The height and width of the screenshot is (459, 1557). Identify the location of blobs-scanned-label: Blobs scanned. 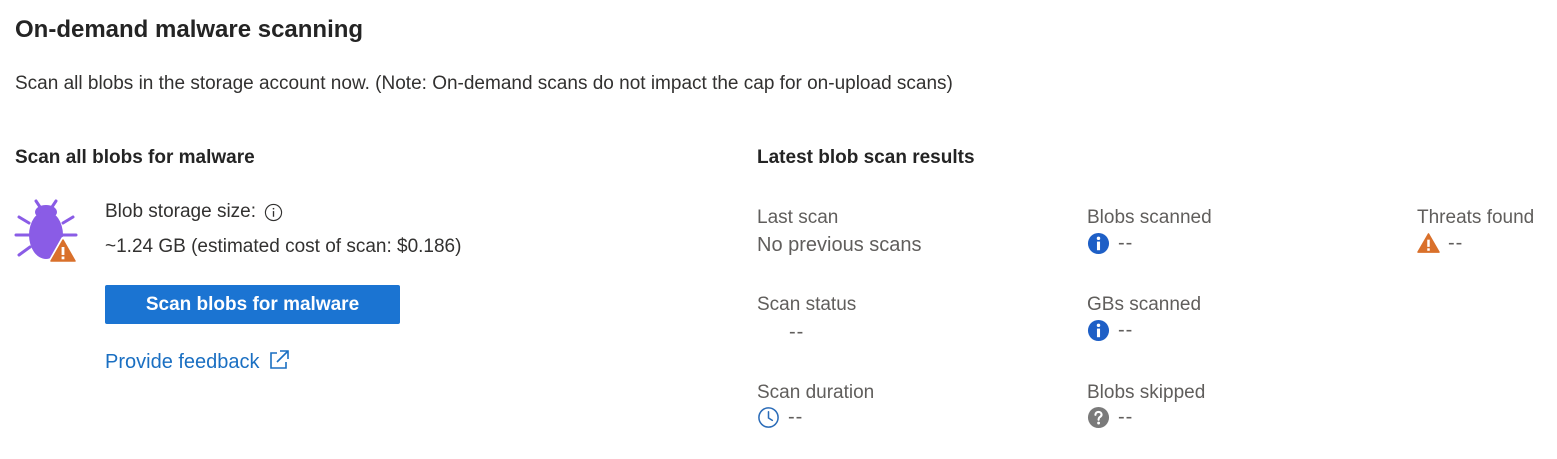
(1149, 217).